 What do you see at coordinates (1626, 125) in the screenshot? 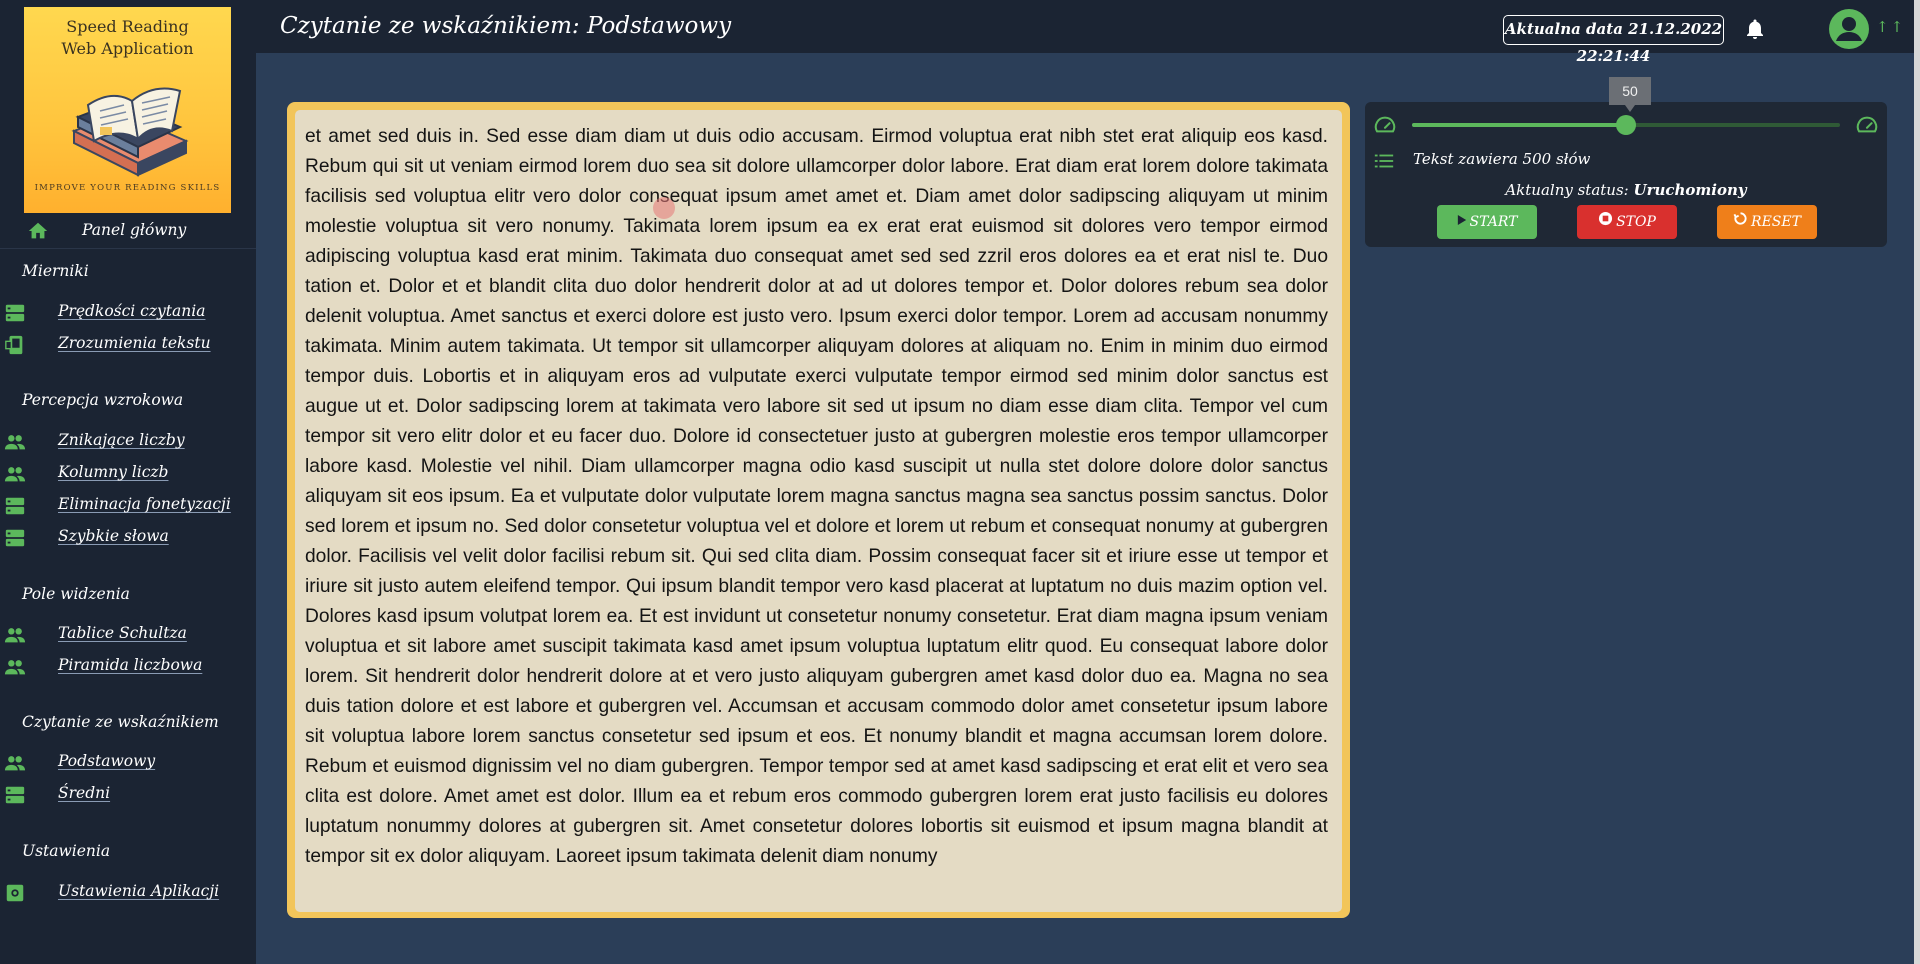
I see `speed-slider-thumb` at bounding box center [1626, 125].